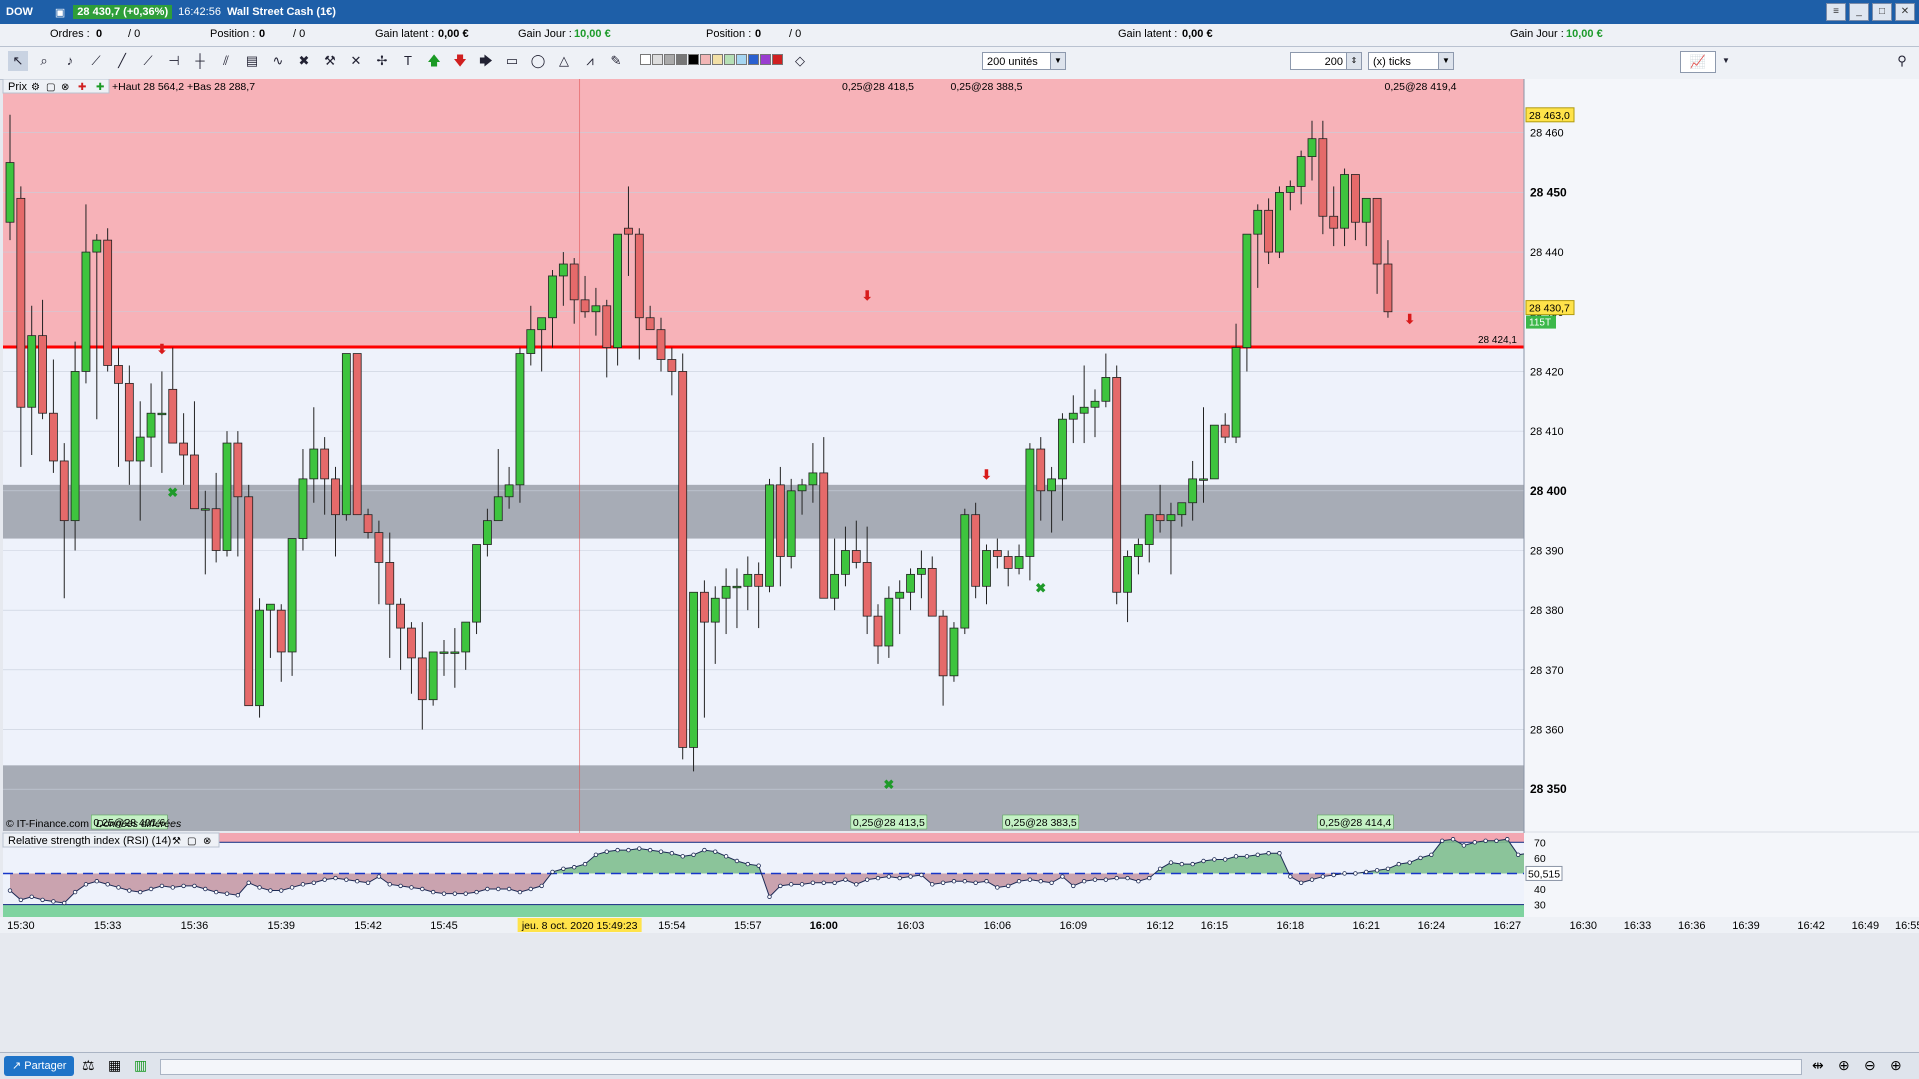  I want to click on magnet-icon: ⚒, so click(330, 61).